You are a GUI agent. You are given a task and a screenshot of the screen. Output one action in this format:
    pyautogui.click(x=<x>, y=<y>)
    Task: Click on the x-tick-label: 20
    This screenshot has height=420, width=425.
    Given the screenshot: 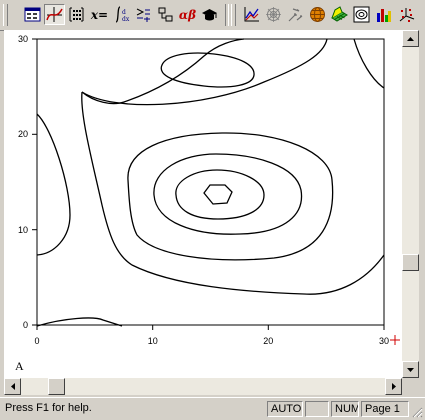 What is the action you would take?
    pyautogui.click(x=268, y=341)
    